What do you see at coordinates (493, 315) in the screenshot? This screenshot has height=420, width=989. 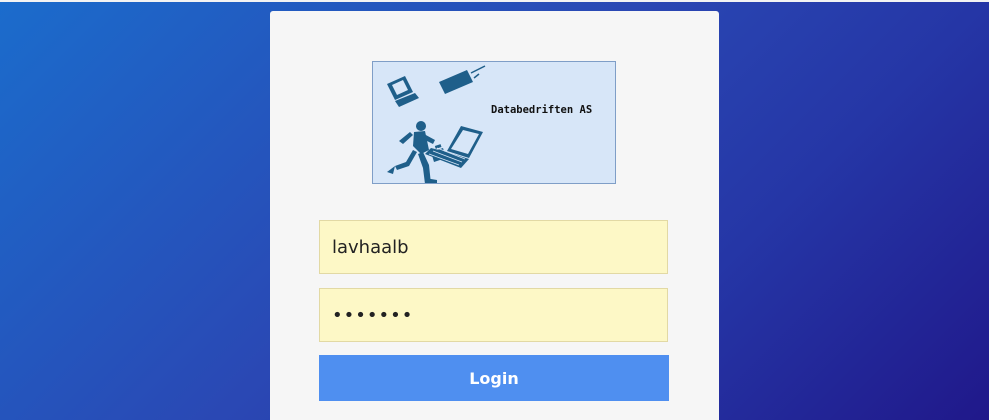 I see `password-field` at bounding box center [493, 315].